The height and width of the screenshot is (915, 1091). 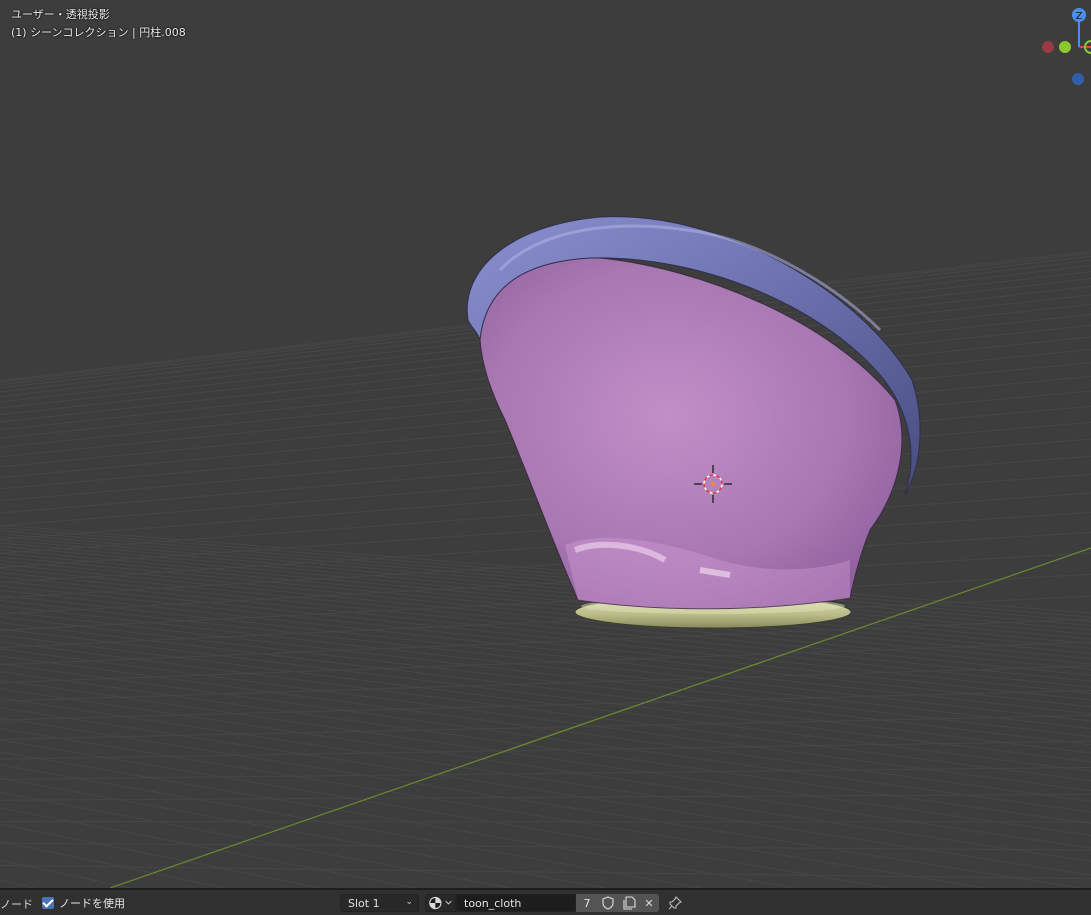 I want to click on pin-icon, so click(x=675, y=903).